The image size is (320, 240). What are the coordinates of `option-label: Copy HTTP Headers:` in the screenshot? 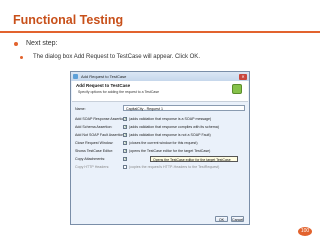 It's located at (92, 167).